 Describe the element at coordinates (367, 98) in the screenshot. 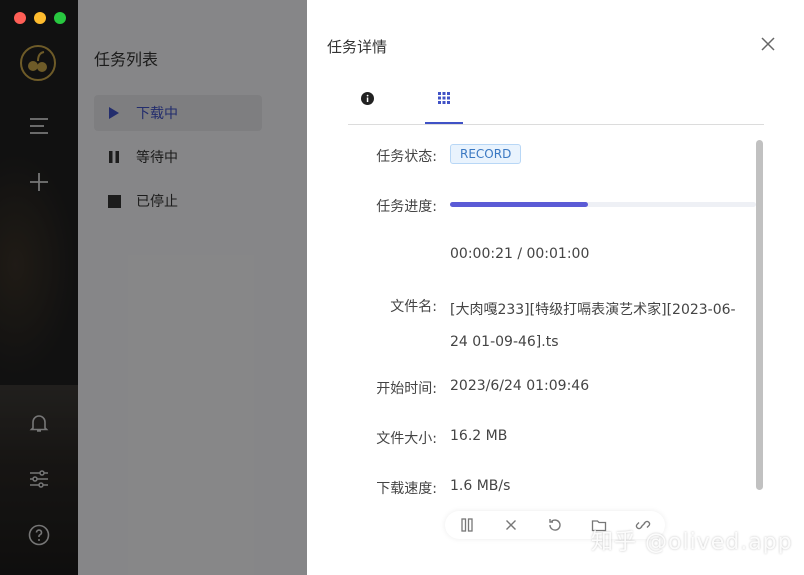

I see `info-icon` at that location.